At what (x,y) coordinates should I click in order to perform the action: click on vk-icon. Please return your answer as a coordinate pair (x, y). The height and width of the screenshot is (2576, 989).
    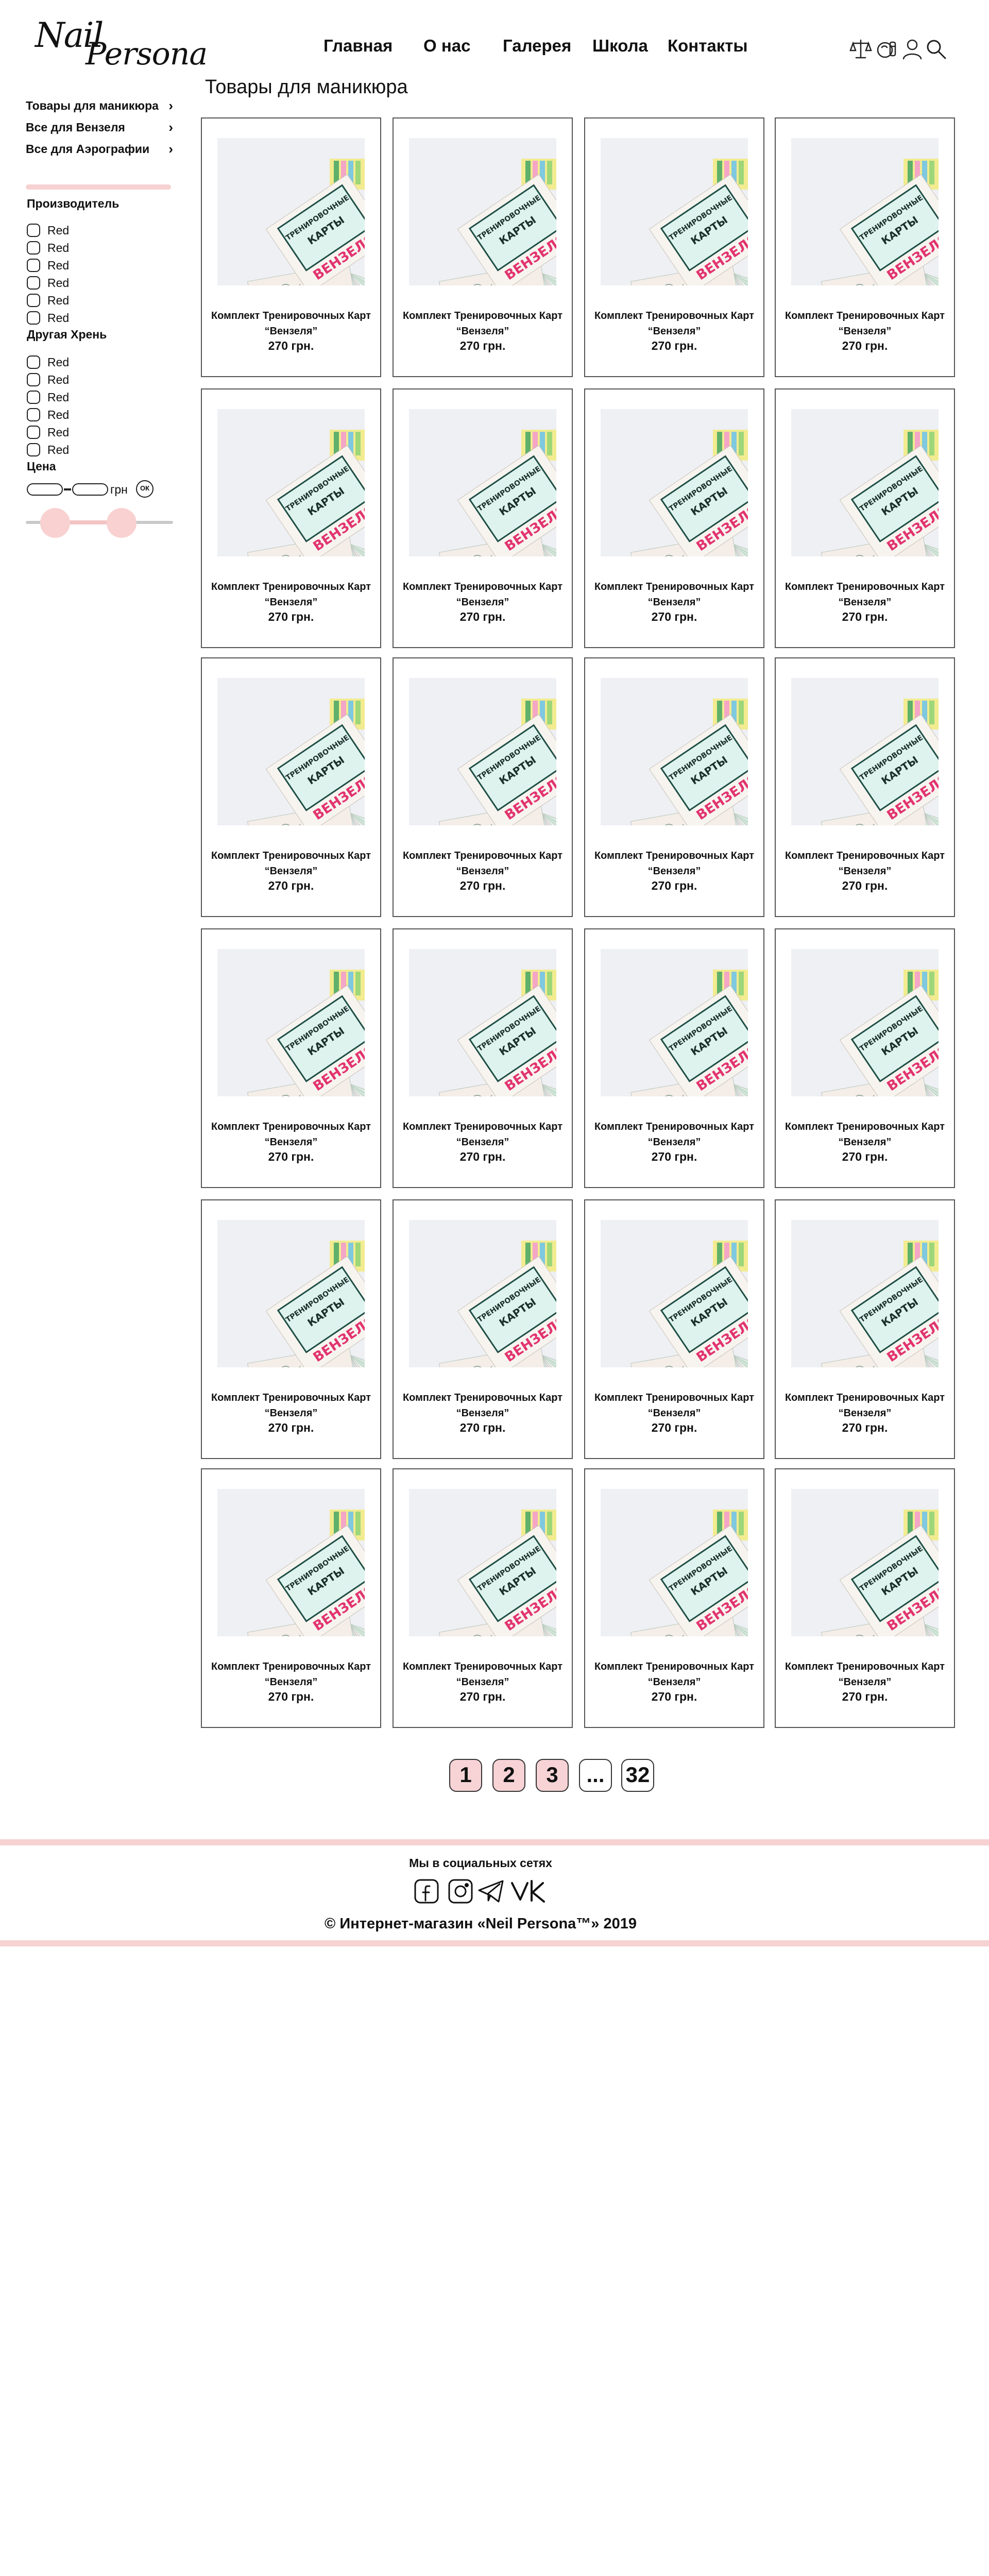
    Looking at the image, I should click on (528, 1891).